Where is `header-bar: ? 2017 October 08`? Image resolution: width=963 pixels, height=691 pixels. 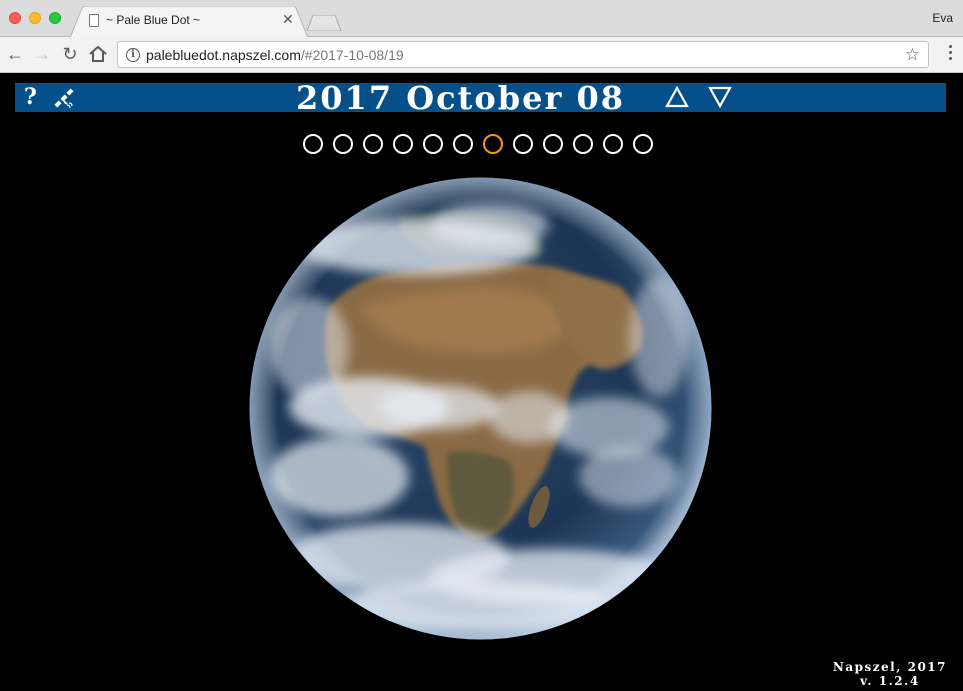 header-bar: ? 2017 October 08 is located at coordinates (480, 98).